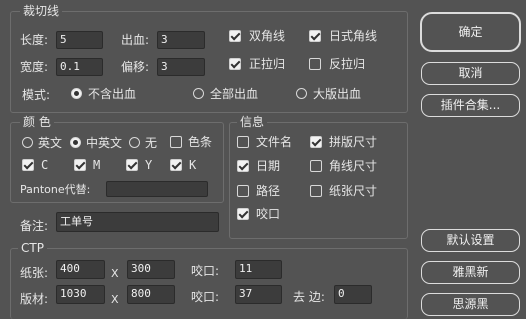 This screenshot has width=526, height=319. I want to click on paper-size-checkbox, so click(316, 191).